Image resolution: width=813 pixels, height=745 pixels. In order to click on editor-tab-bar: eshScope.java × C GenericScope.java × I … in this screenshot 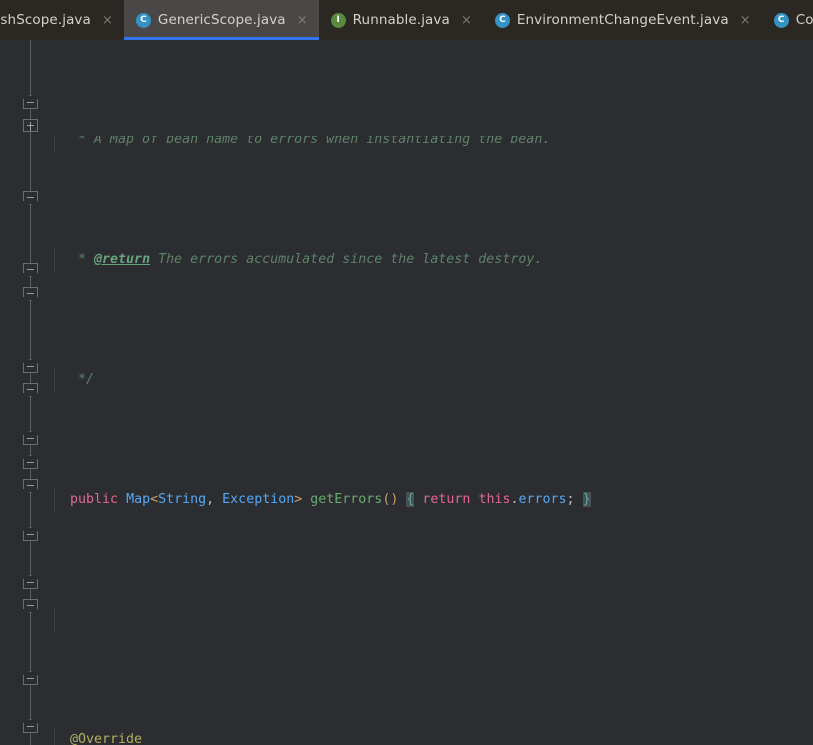, I will do `click(406, 20)`.